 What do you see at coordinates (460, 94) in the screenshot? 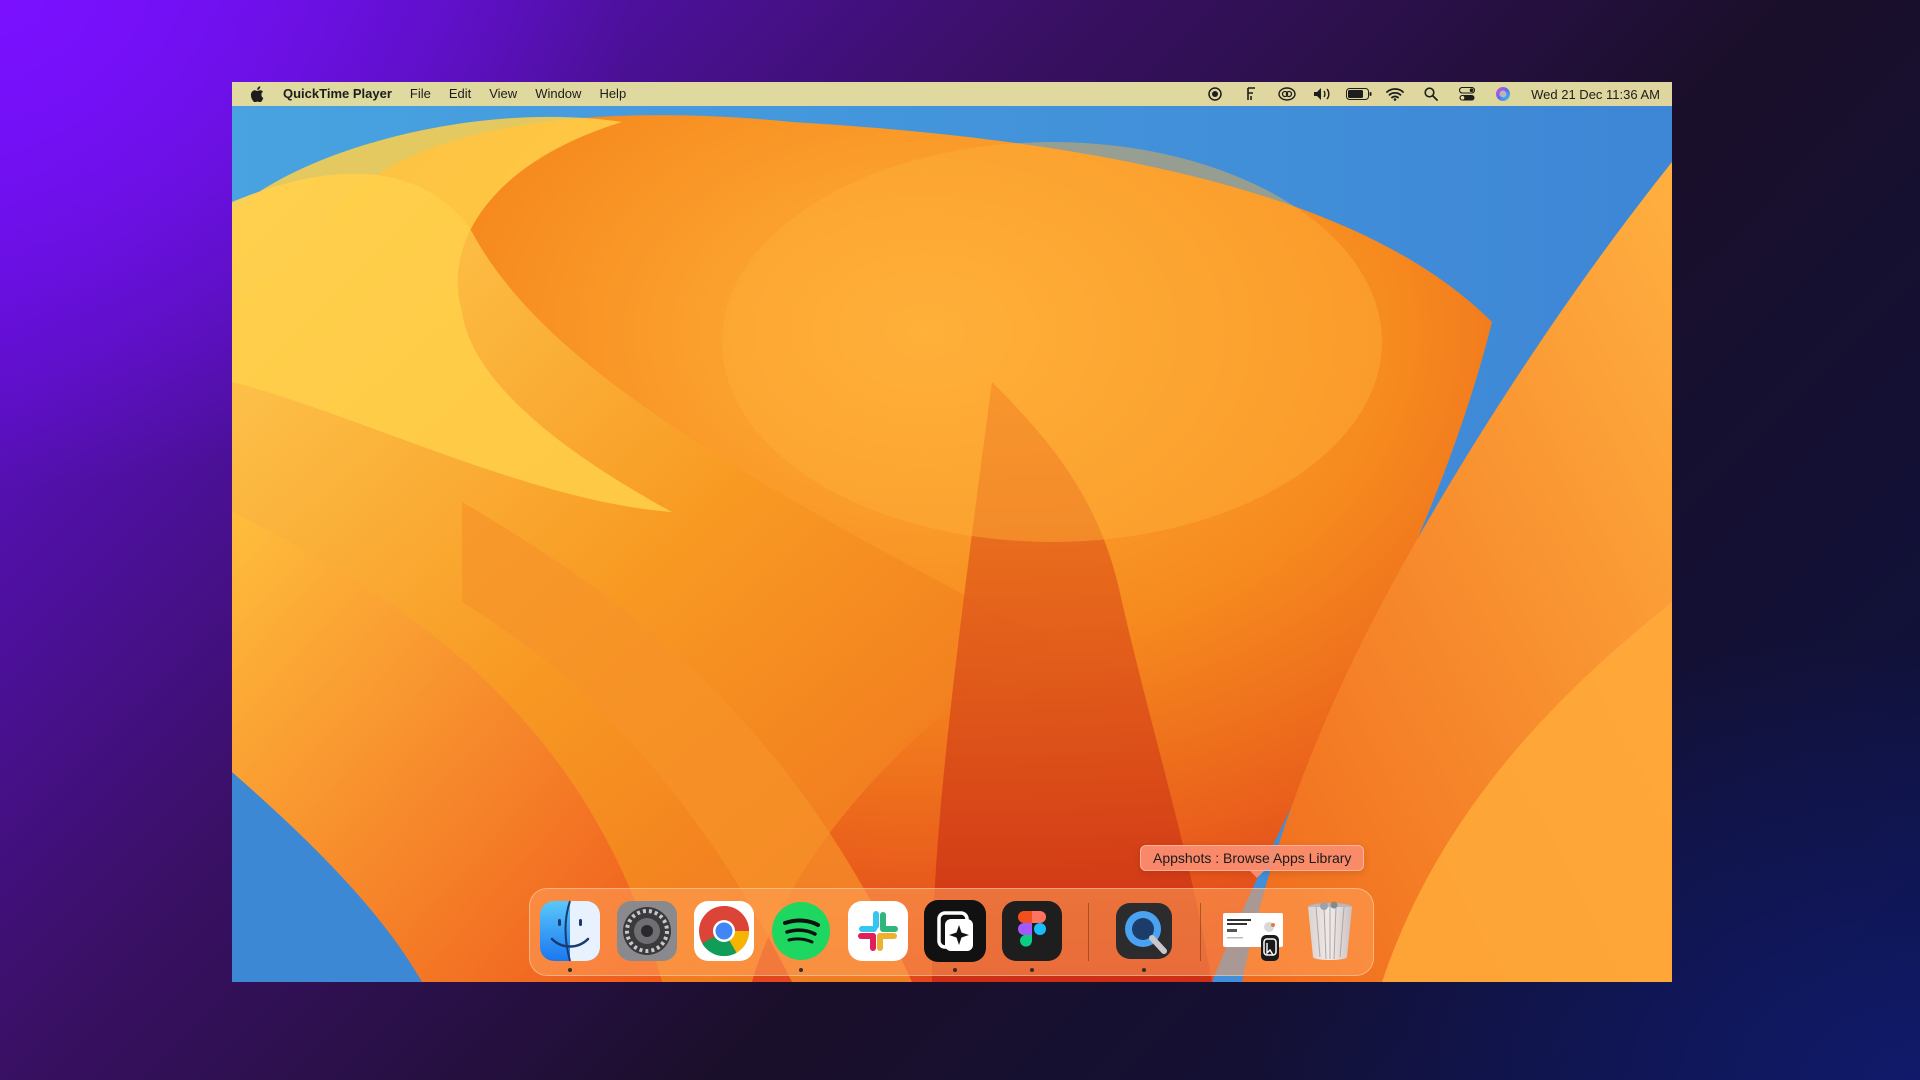
I see `menu-edit: Edit` at bounding box center [460, 94].